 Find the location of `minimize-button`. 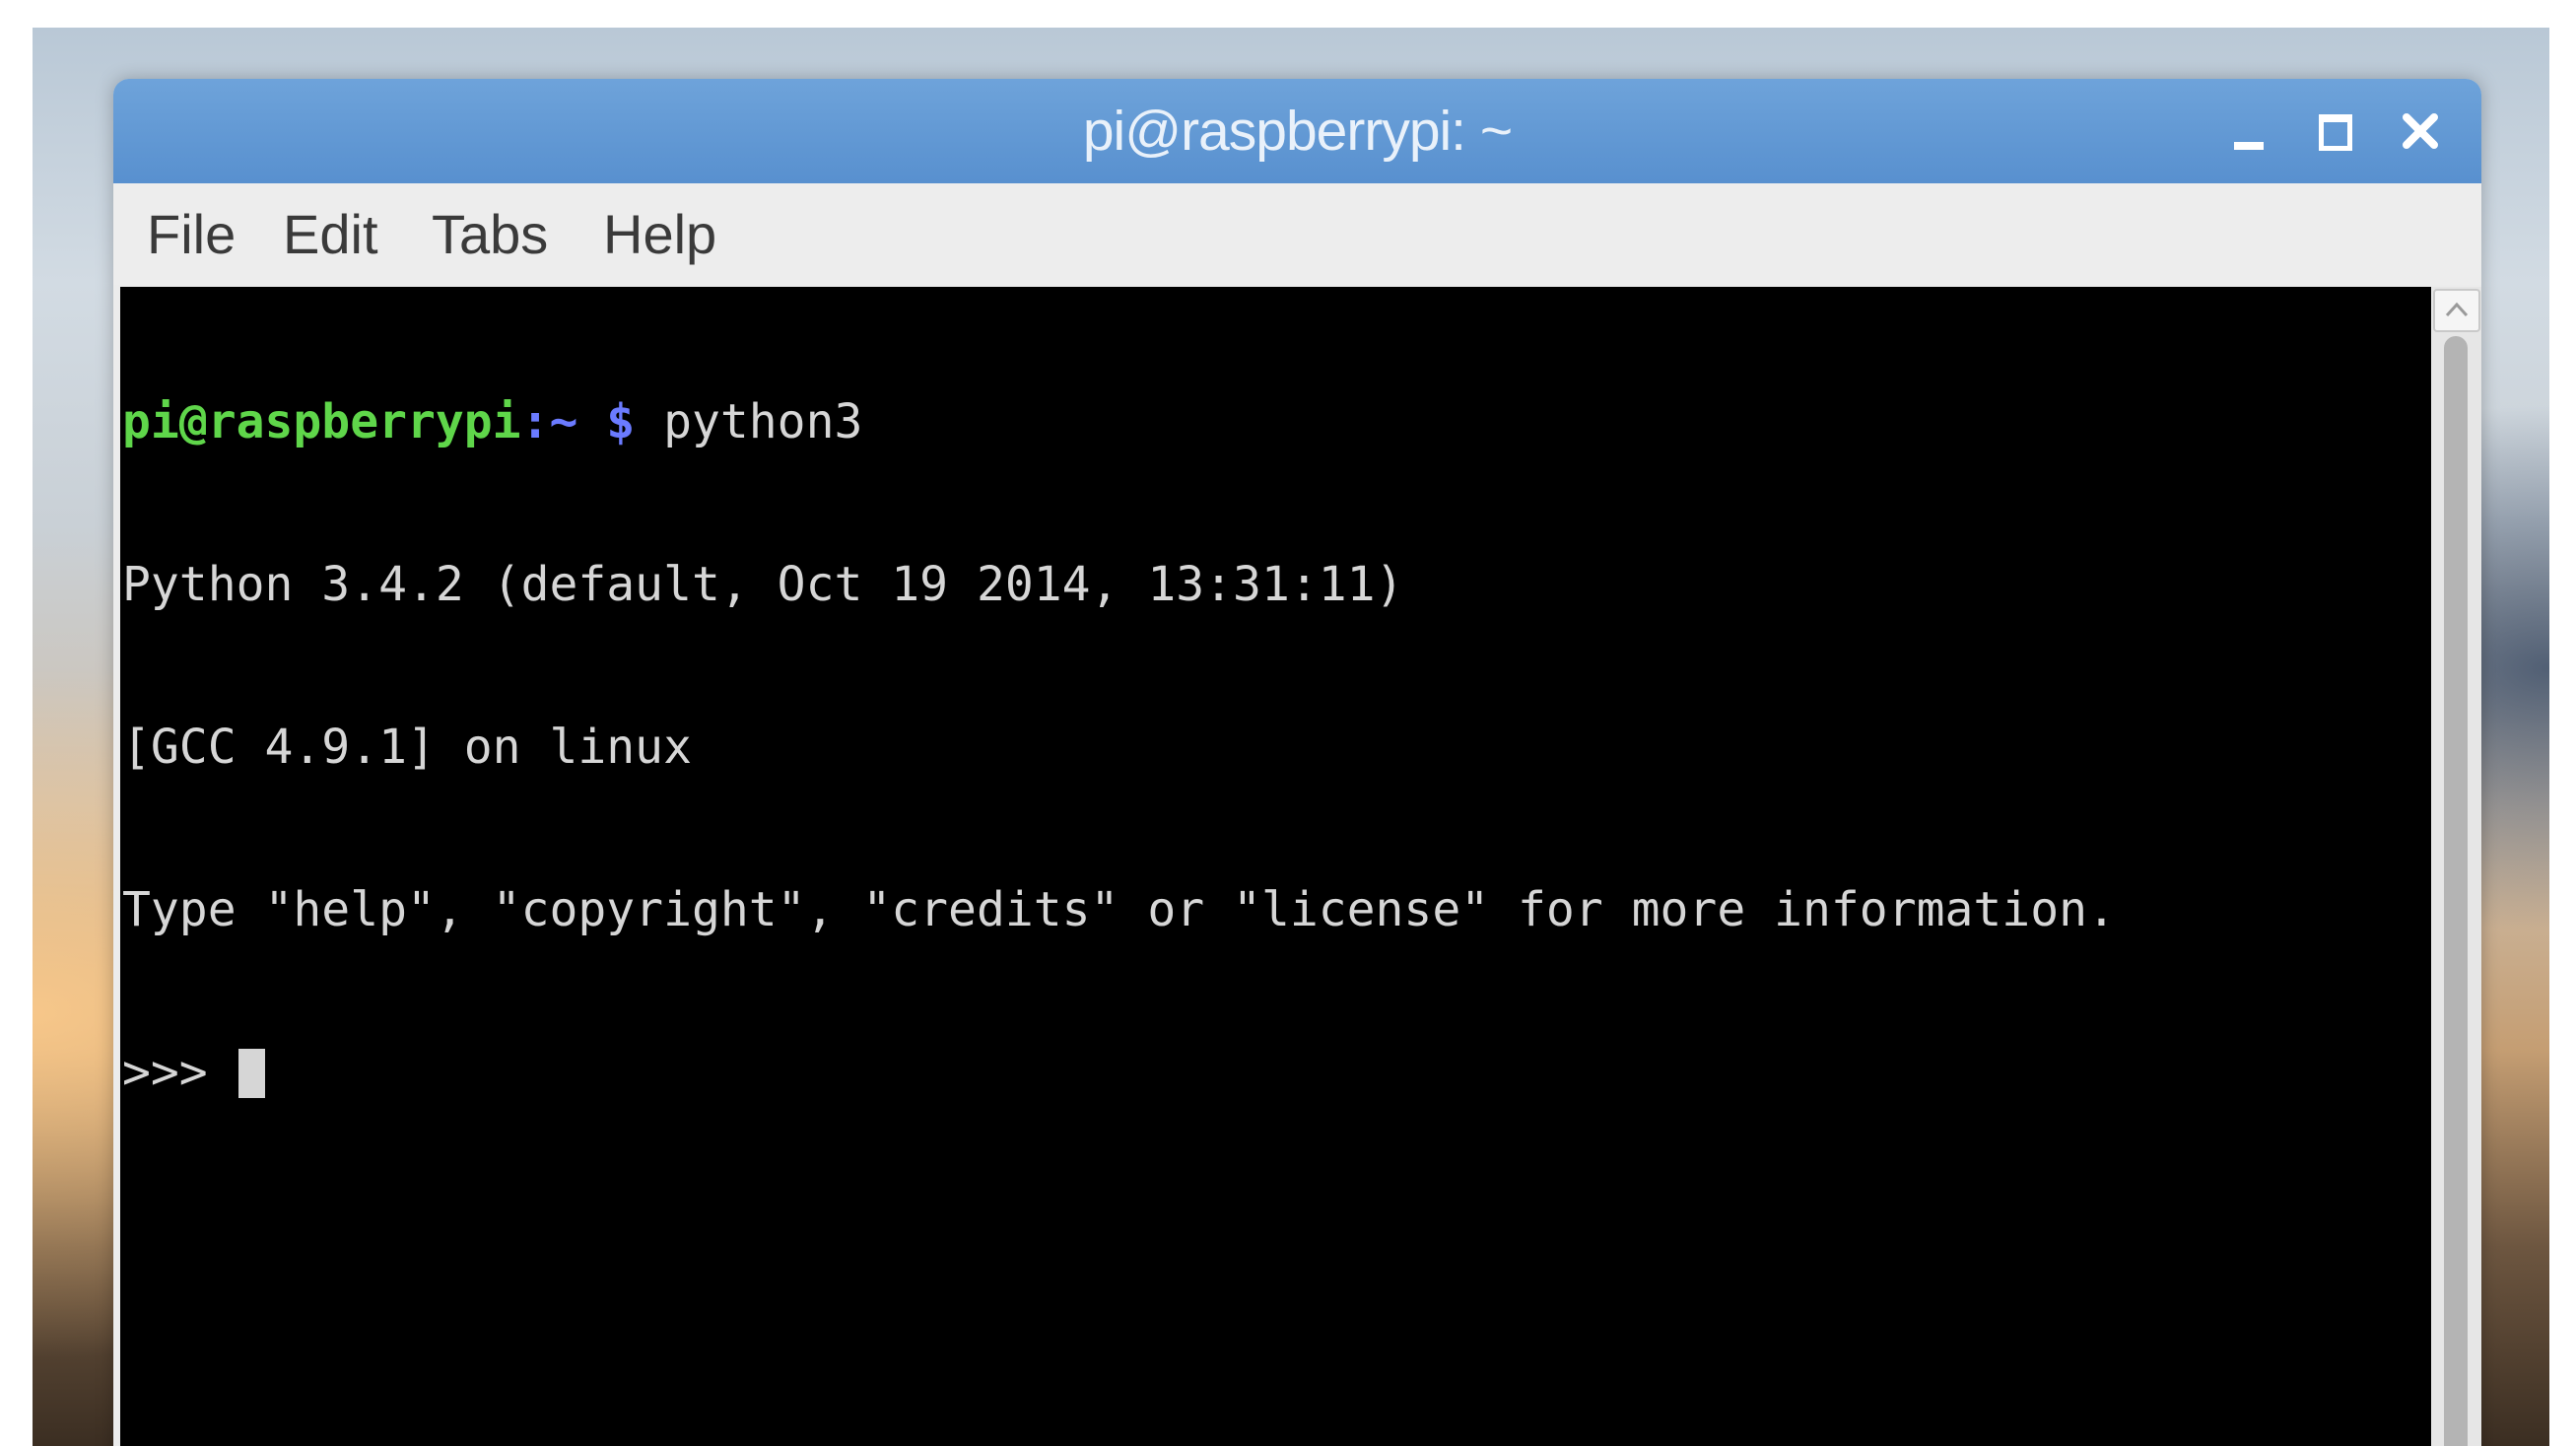

minimize-button is located at coordinates (2248, 131).